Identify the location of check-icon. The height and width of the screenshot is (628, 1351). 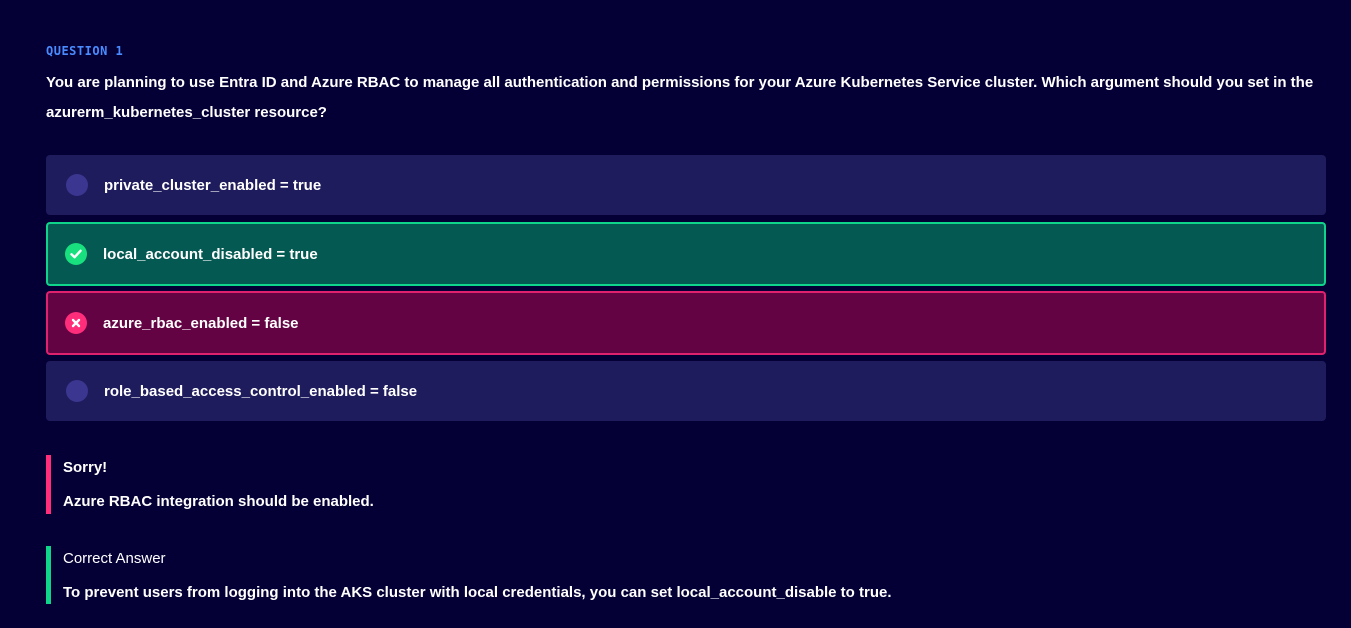
(76, 254).